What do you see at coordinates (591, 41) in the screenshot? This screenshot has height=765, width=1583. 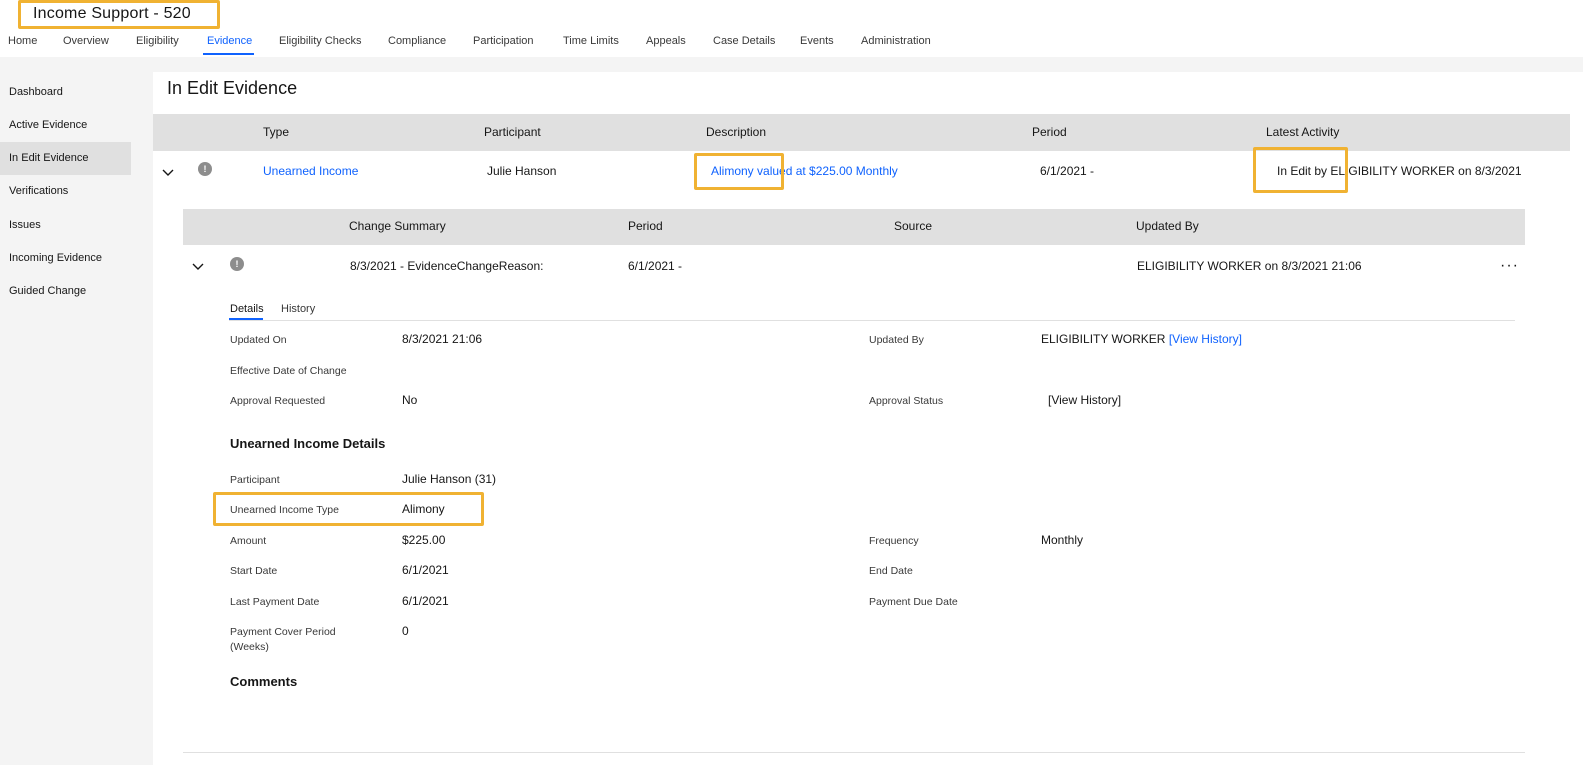 I see `tab-time-limits: Time Limits` at bounding box center [591, 41].